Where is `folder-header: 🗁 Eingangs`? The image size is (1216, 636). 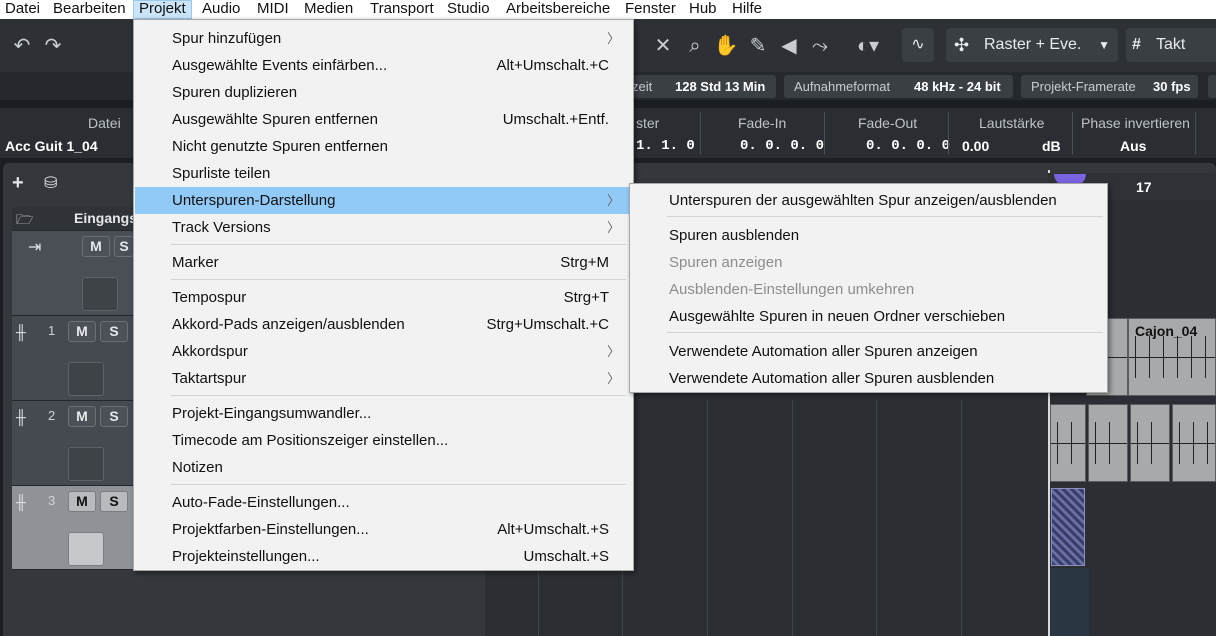 folder-header: 🗁 Eingangs is located at coordinates (74, 219).